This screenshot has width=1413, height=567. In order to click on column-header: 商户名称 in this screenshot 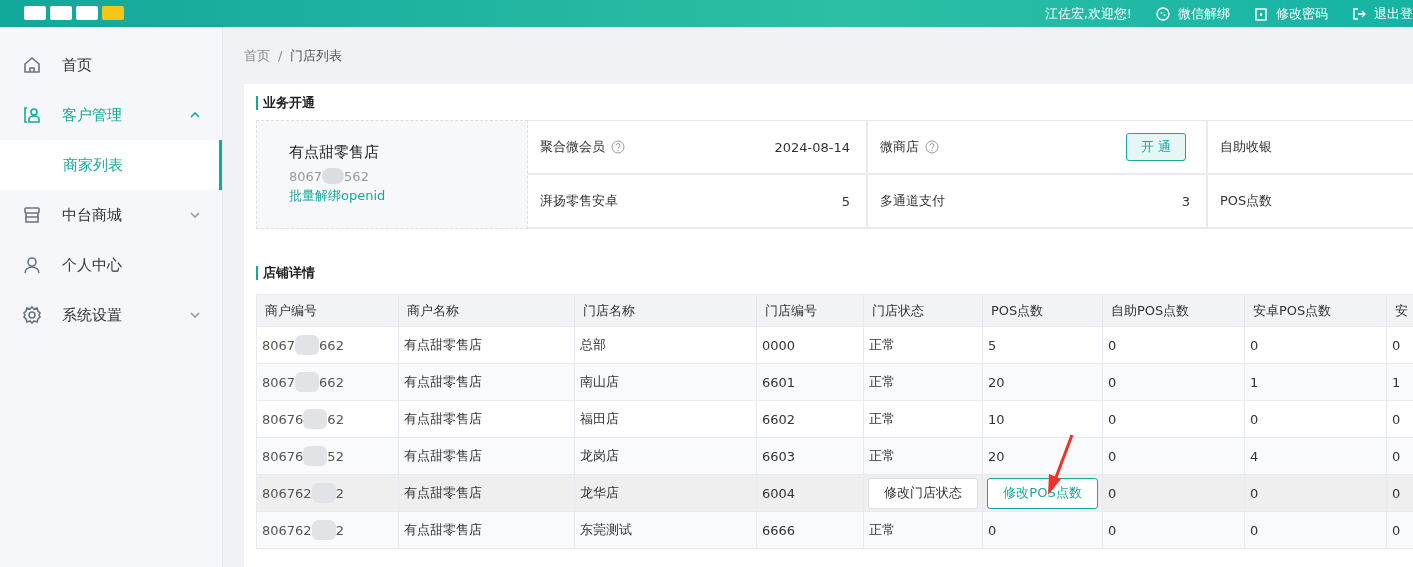, I will do `click(486, 310)`.